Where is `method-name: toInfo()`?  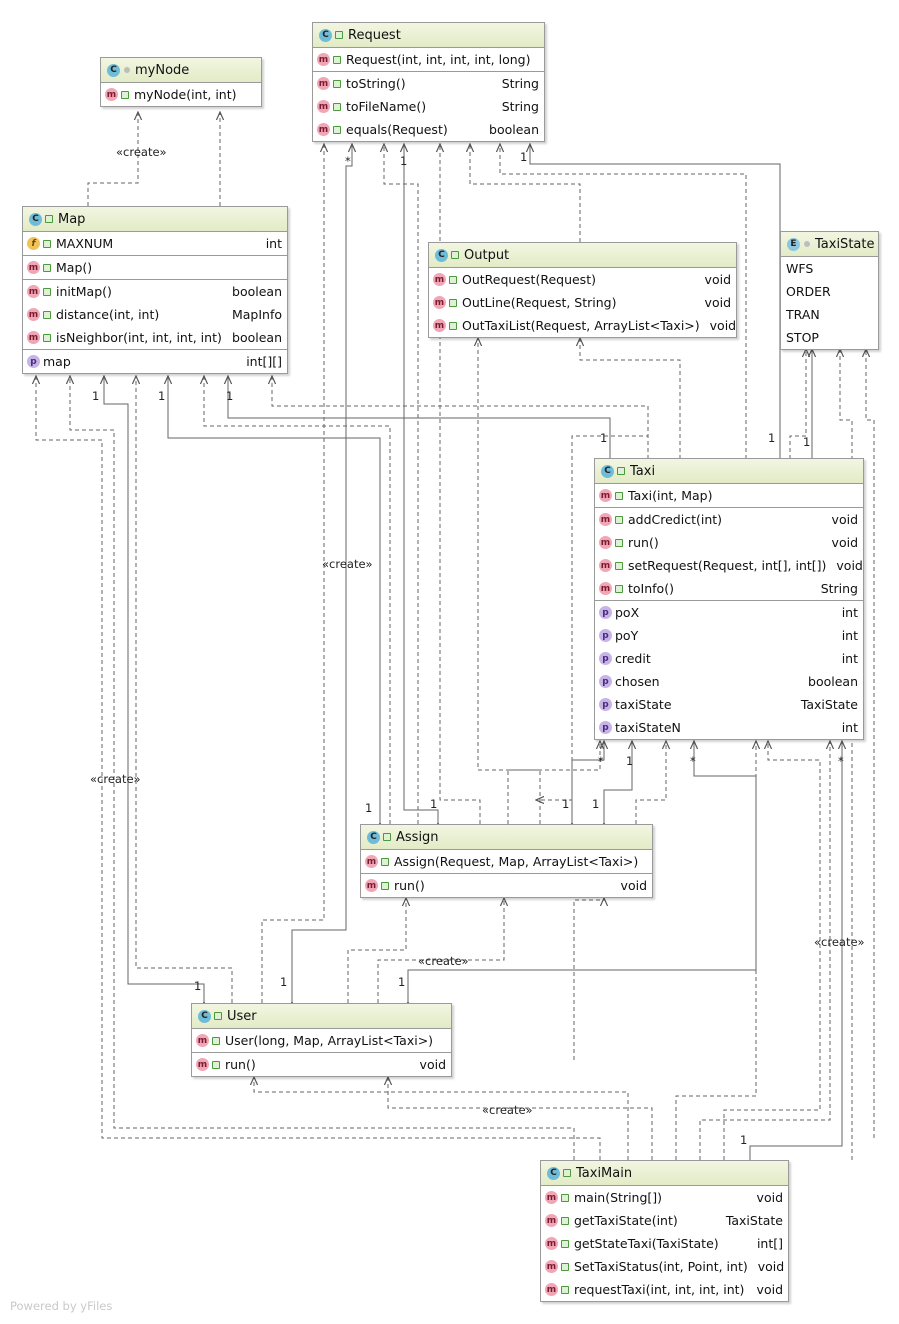 method-name: toInfo() is located at coordinates (651, 588).